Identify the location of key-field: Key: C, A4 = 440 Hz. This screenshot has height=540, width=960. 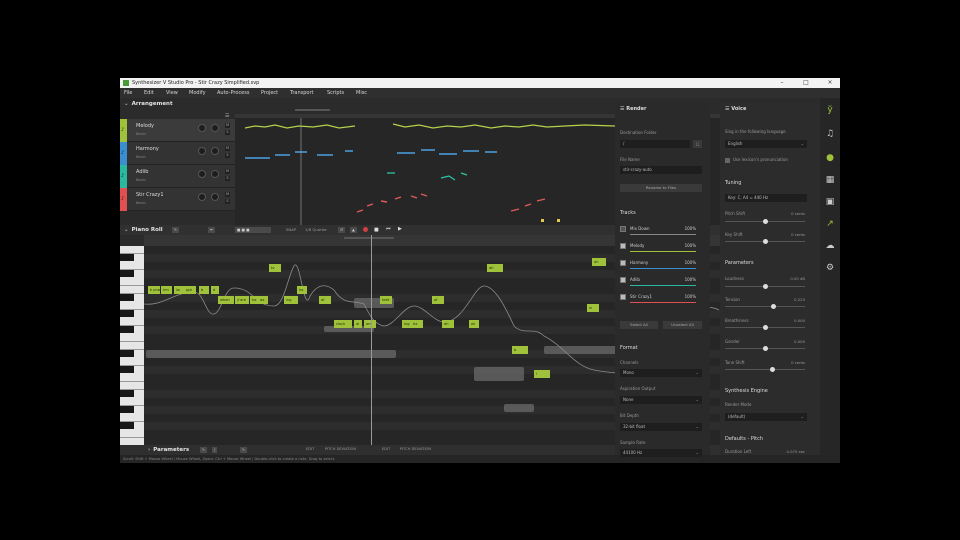
(766, 198).